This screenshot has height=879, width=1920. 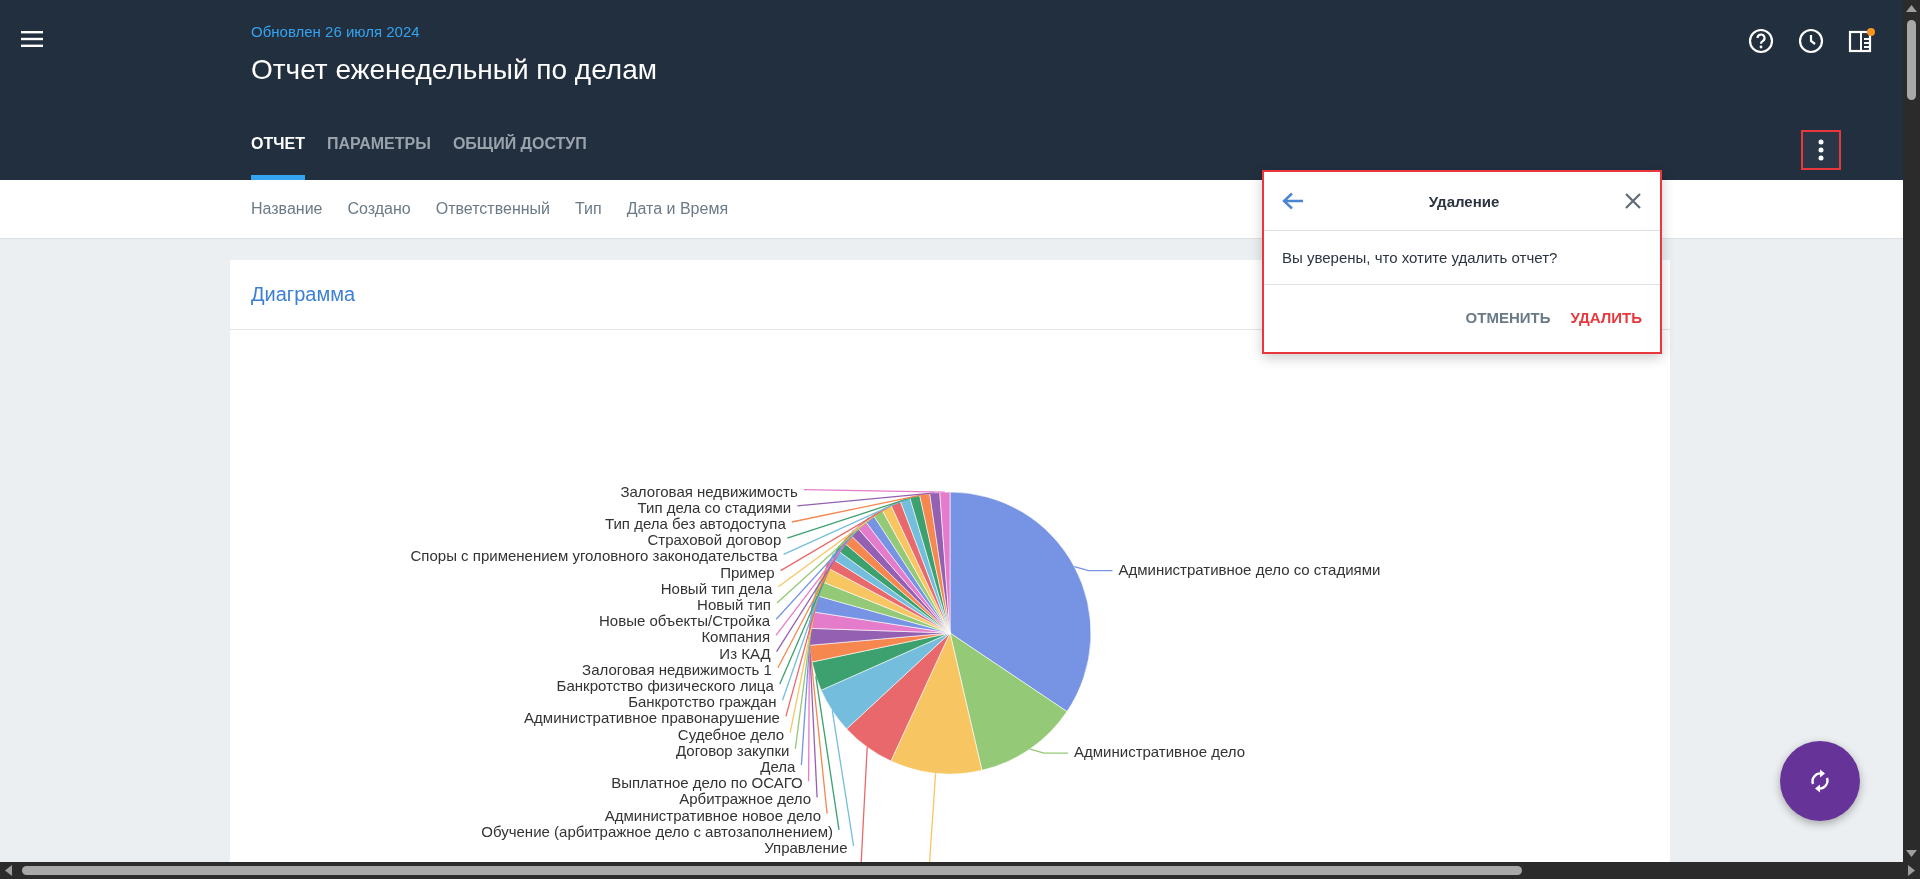 I want to click on card-title: Диаграмма, so click(x=303, y=294).